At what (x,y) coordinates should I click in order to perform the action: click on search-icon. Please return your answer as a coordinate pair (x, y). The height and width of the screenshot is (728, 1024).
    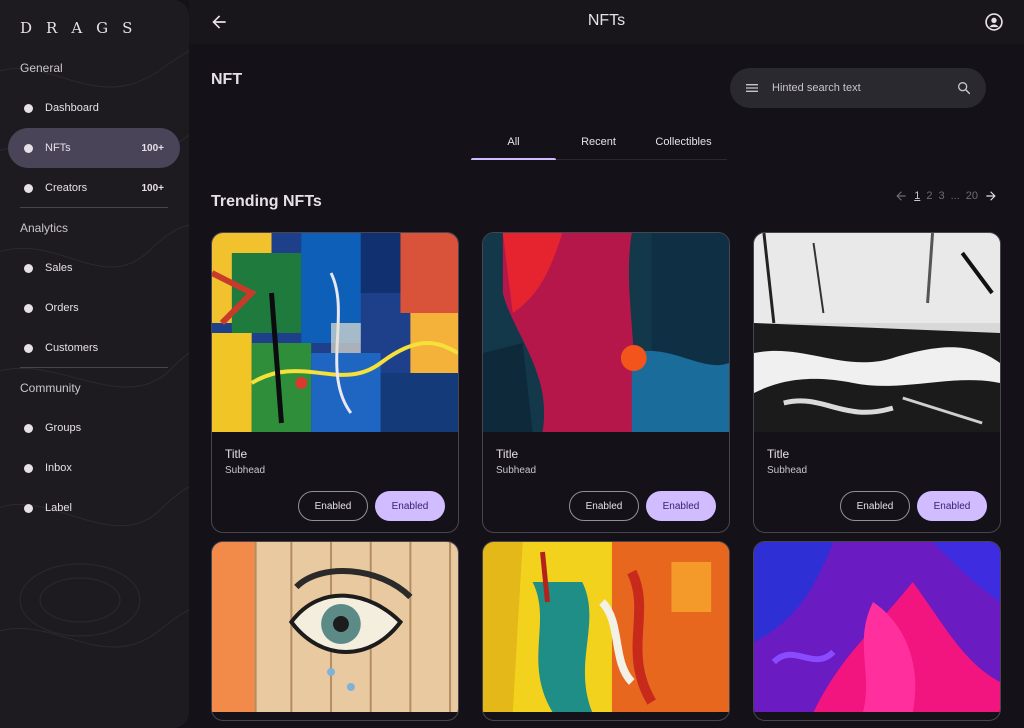
    Looking at the image, I should click on (964, 88).